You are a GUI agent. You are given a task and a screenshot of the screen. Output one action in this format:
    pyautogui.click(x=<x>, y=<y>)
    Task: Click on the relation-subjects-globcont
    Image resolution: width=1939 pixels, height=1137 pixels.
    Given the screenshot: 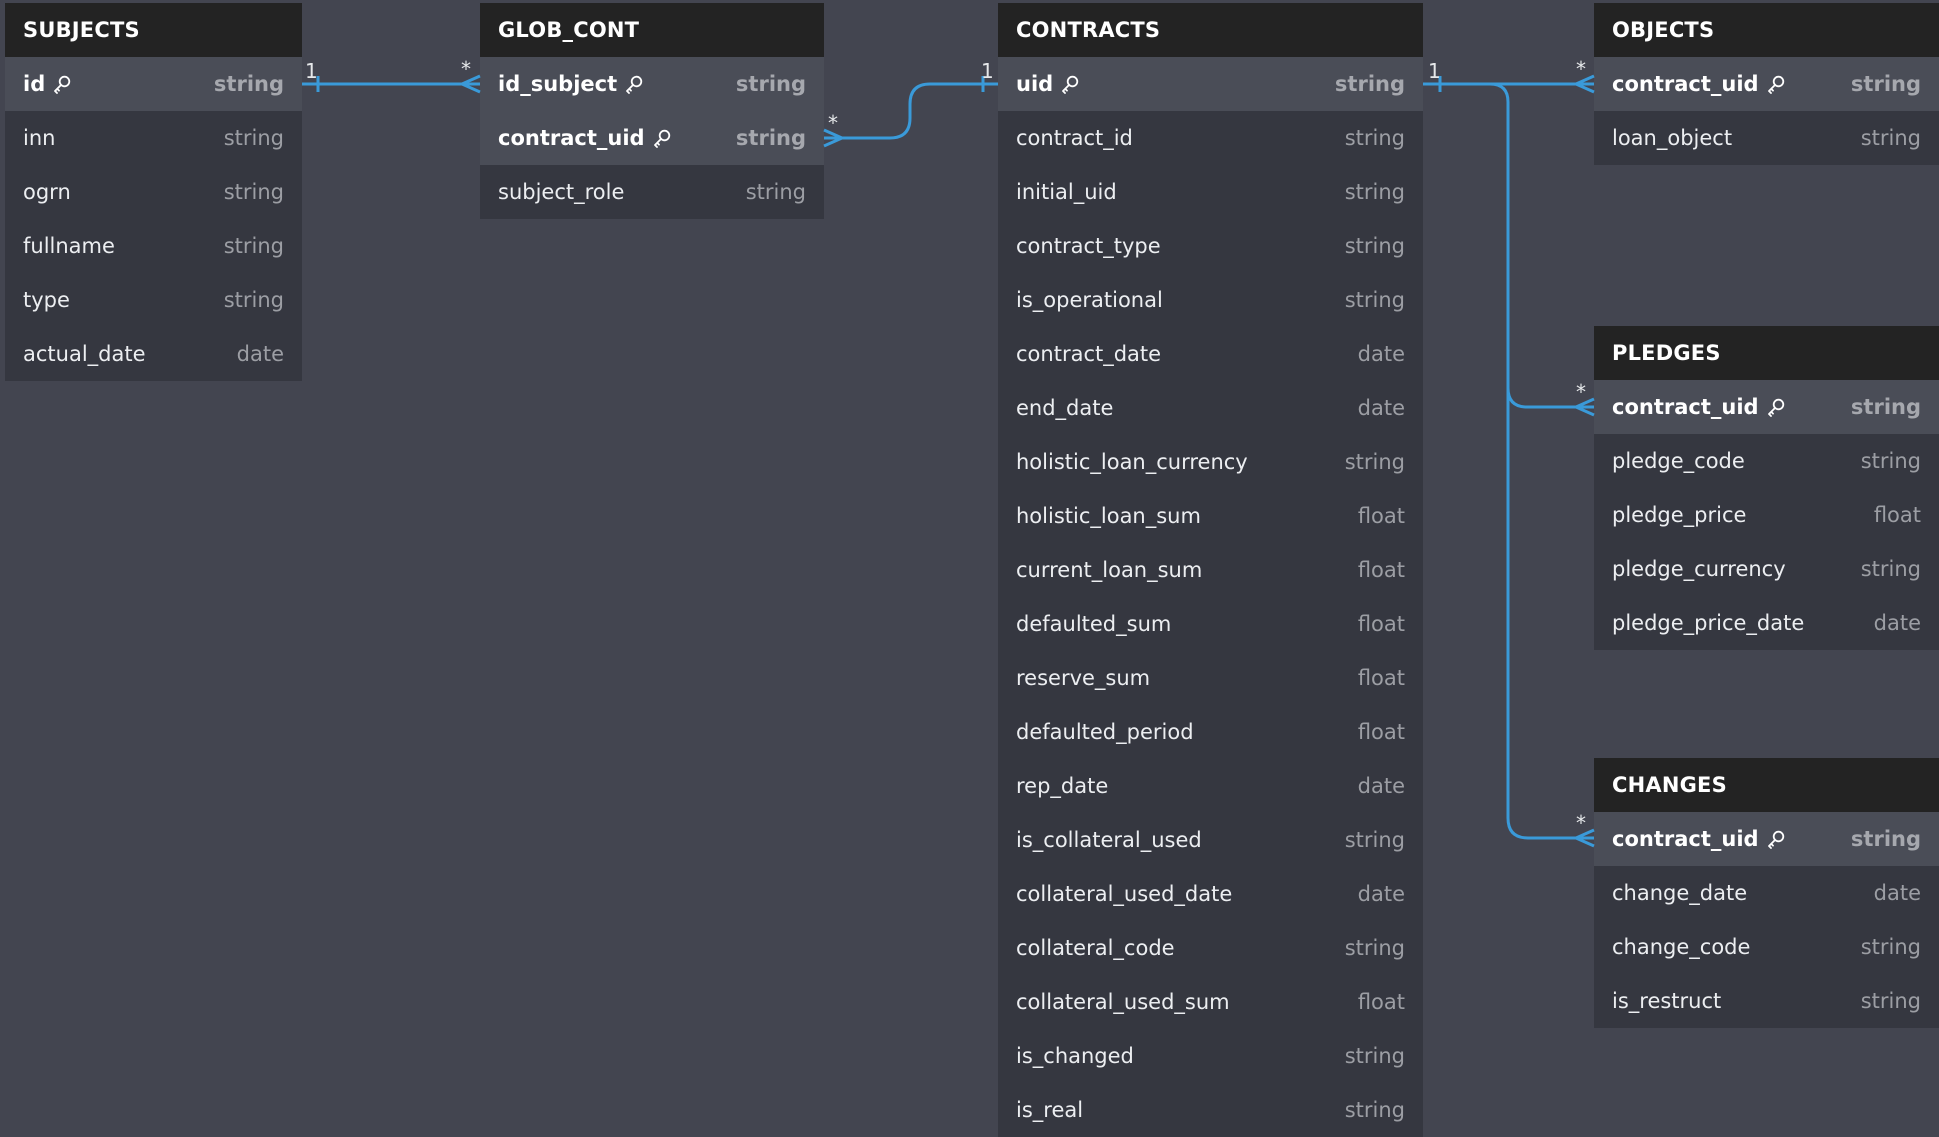 What is the action you would take?
    pyautogui.click(x=391, y=84)
    